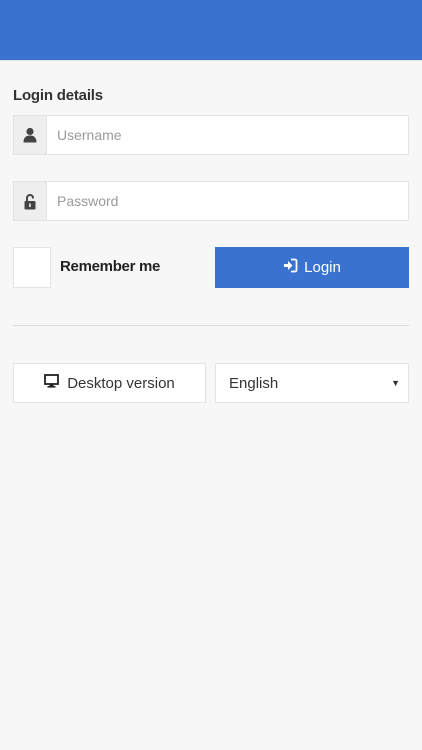  Describe the element at coordinates (395, 383) in the screenshot. I see `caret-down-icon: ▼` at that location.